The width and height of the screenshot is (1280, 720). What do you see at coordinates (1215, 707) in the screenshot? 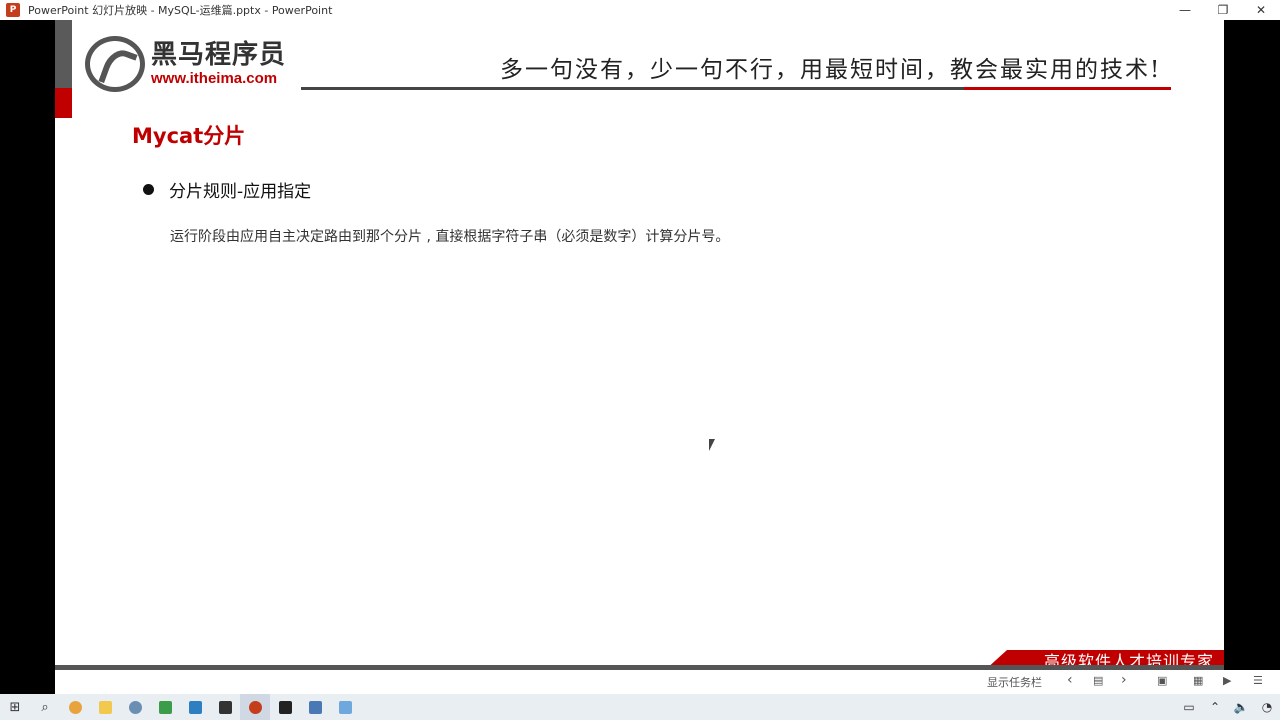
I see `tray-chevron-up-icon: ⌃` at bounding box center [1215, 707].